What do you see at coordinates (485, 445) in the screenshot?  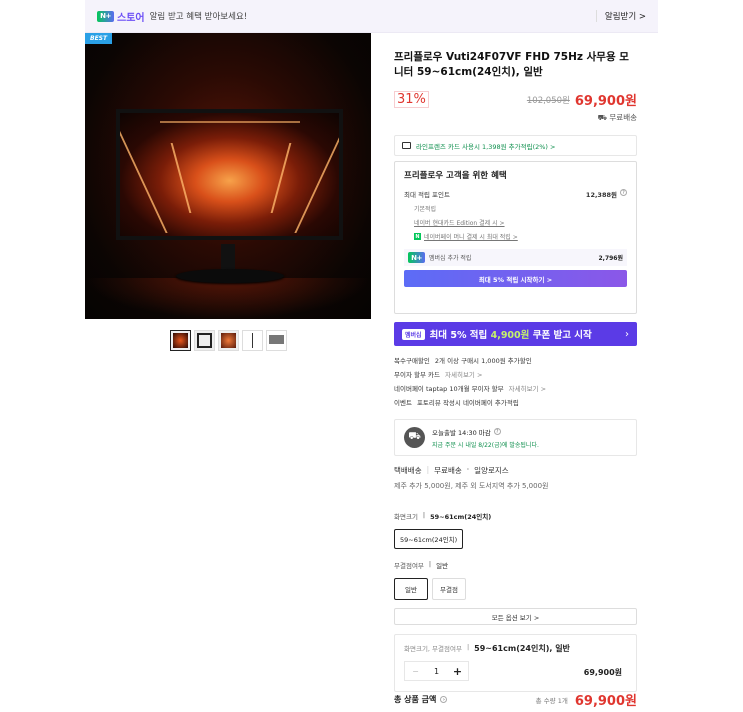 I see `delivery-estimate: 지금 주문 시 내일 8/22(금)에 발송됩니다.` at bounding box center [485, 445].